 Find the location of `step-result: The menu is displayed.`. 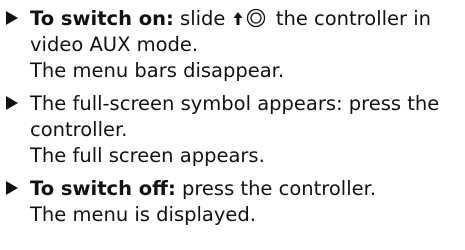

step-result: The menu is displayed. is located at coordinates (143, 214).